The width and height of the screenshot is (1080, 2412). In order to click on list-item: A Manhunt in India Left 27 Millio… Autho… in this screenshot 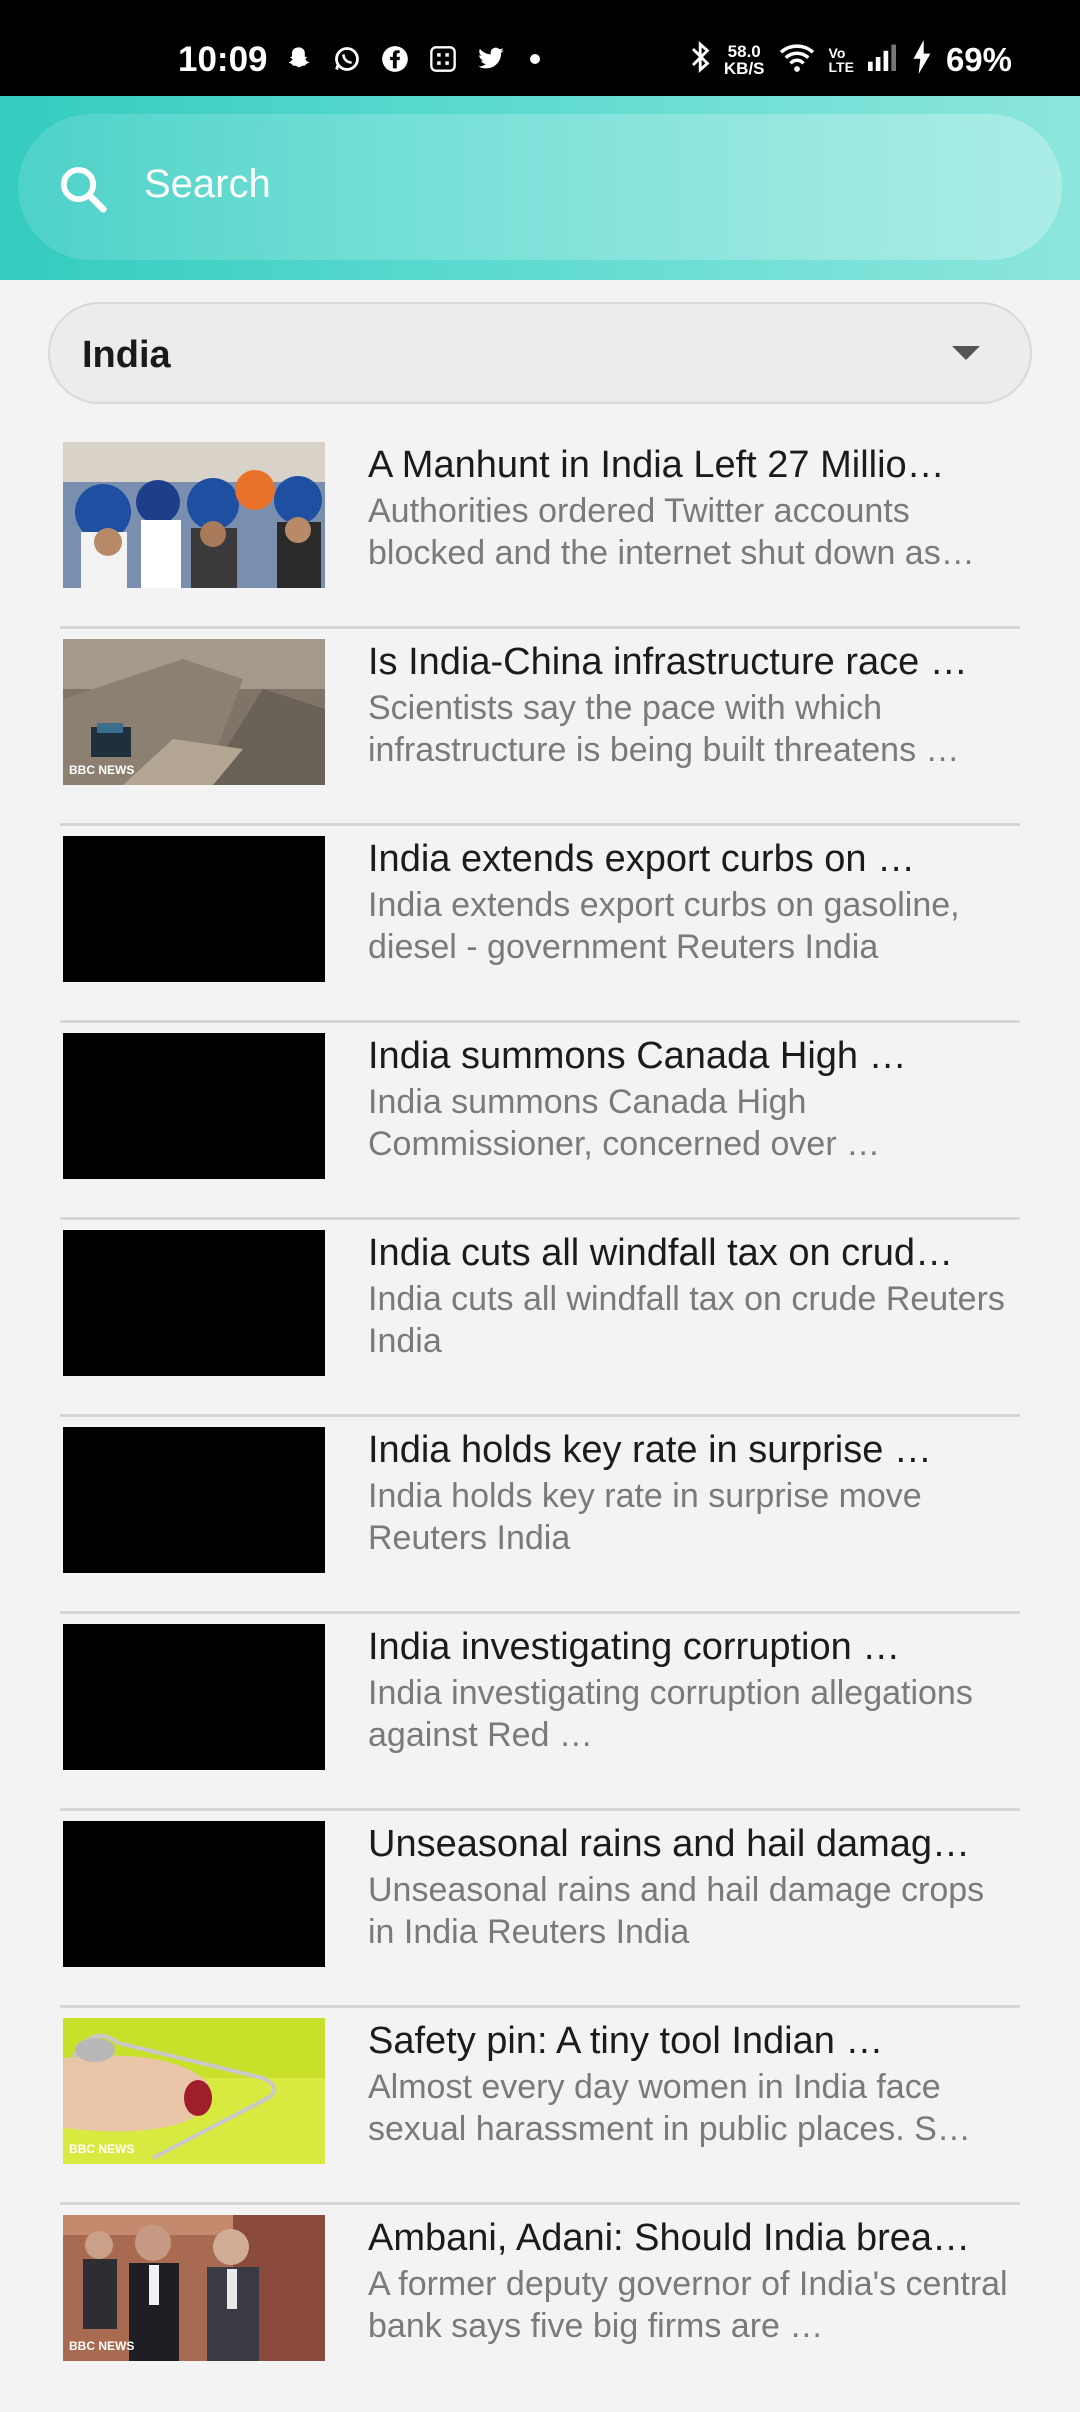, I will do `click(540, 530)`.